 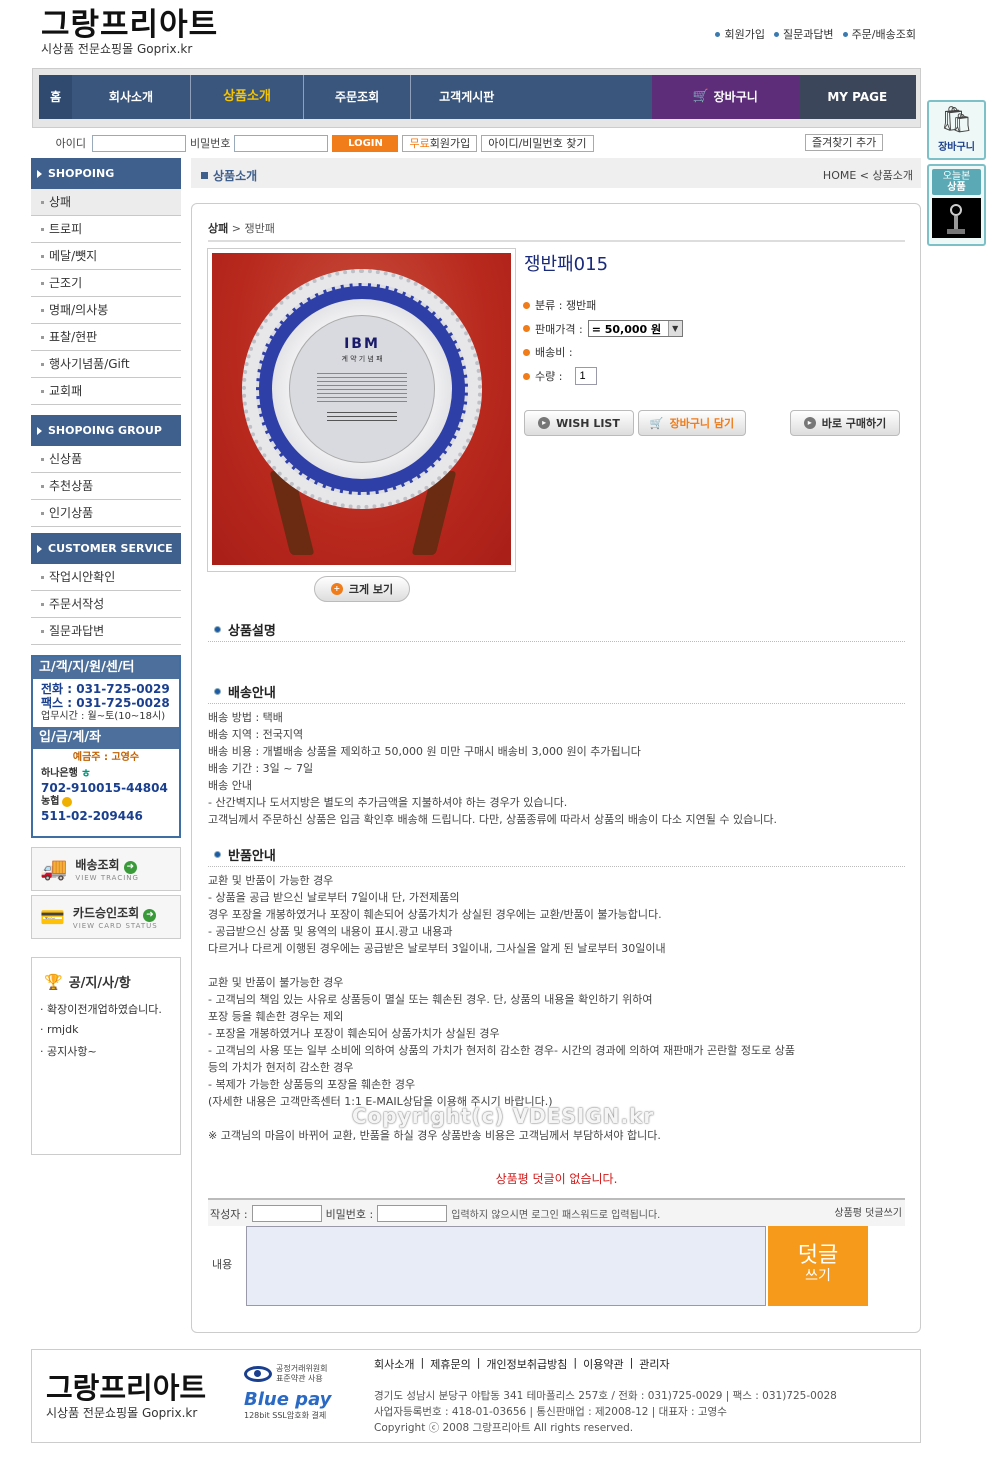 I want to click on footer-link-company: 회사소개, so click(x=394, y=1364).